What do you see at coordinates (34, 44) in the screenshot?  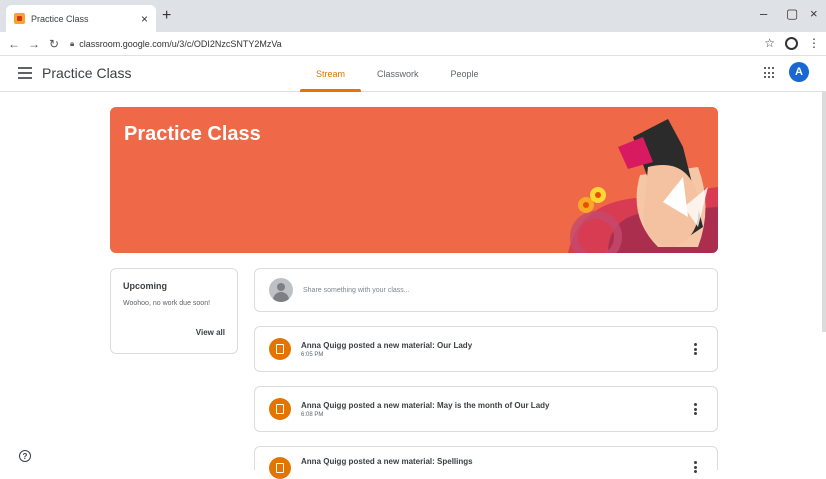 I see `forward-arrow-icon: →` at bounding box center [34, 44].